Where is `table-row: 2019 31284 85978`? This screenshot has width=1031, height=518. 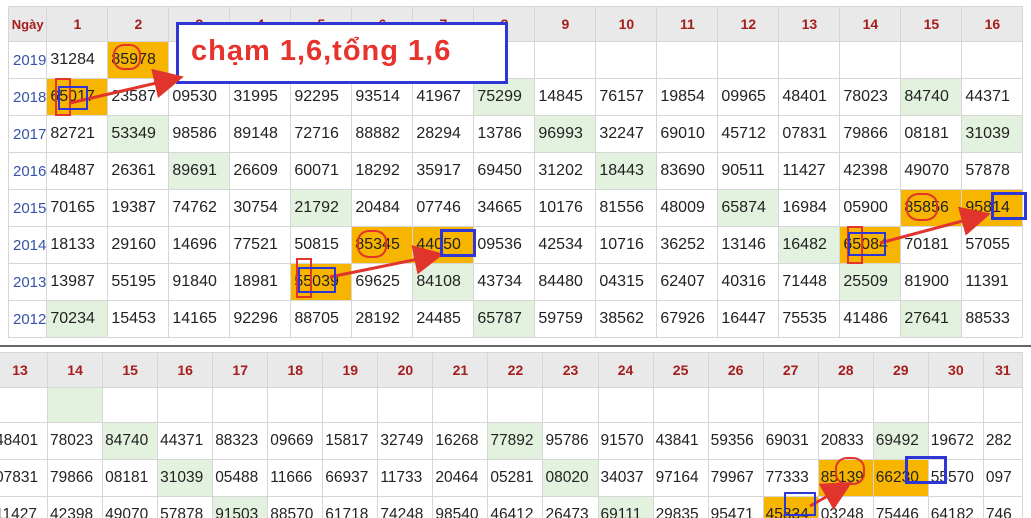
table-row: 2019 31284 85978 is located at coordinates (515, 60).